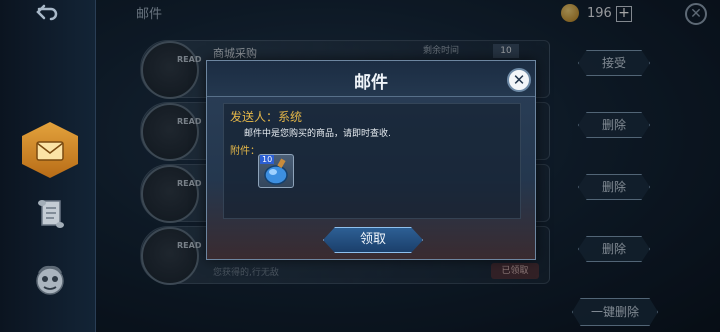  What do you see at coordinates (371, 83) in the screenshot?
I see `dialog-title: 邮件` at bounding box center [371, 83].